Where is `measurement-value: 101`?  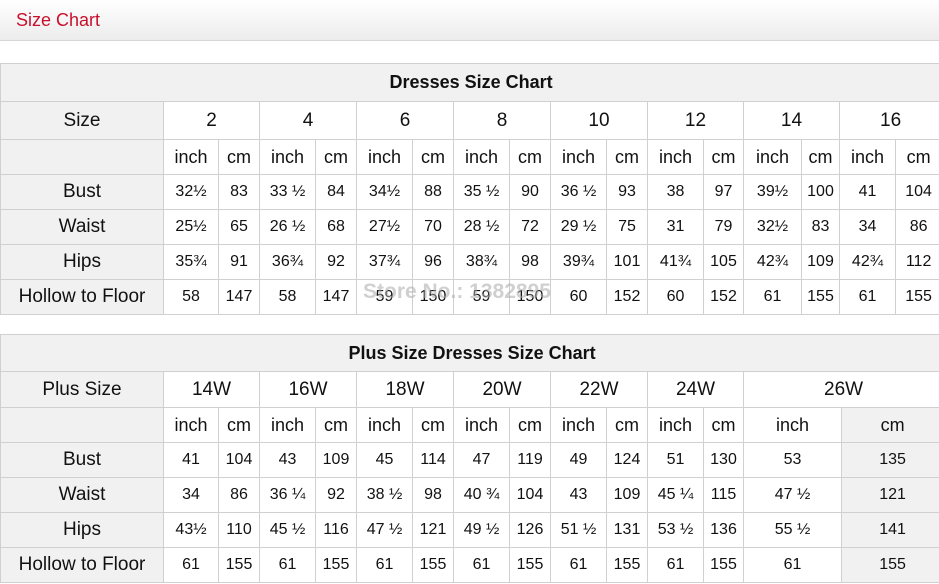 measurement-value: 101 is located at coordinates (627, 262).